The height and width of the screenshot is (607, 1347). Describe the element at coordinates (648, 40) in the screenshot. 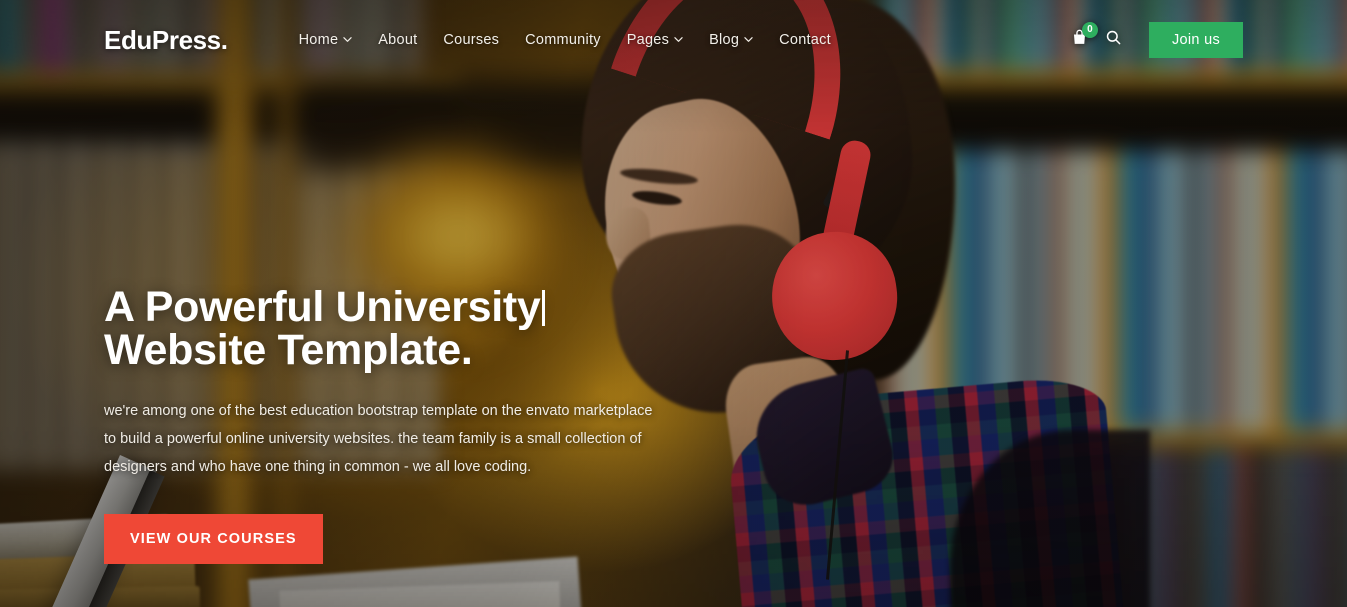

I see `nav-item-label: Pages` at that location.